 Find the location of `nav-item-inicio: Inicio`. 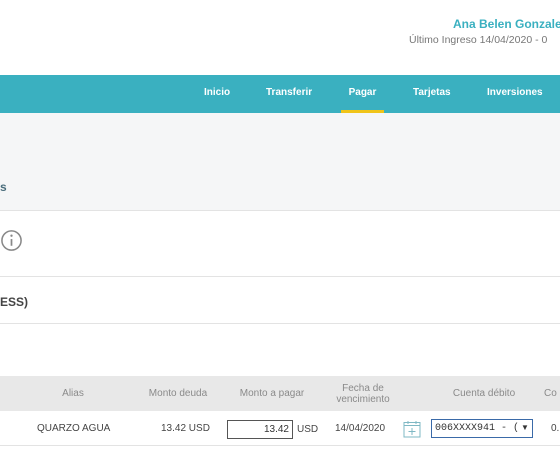

nav-item-inicio: Inicio is located at coordinates (217, 94).